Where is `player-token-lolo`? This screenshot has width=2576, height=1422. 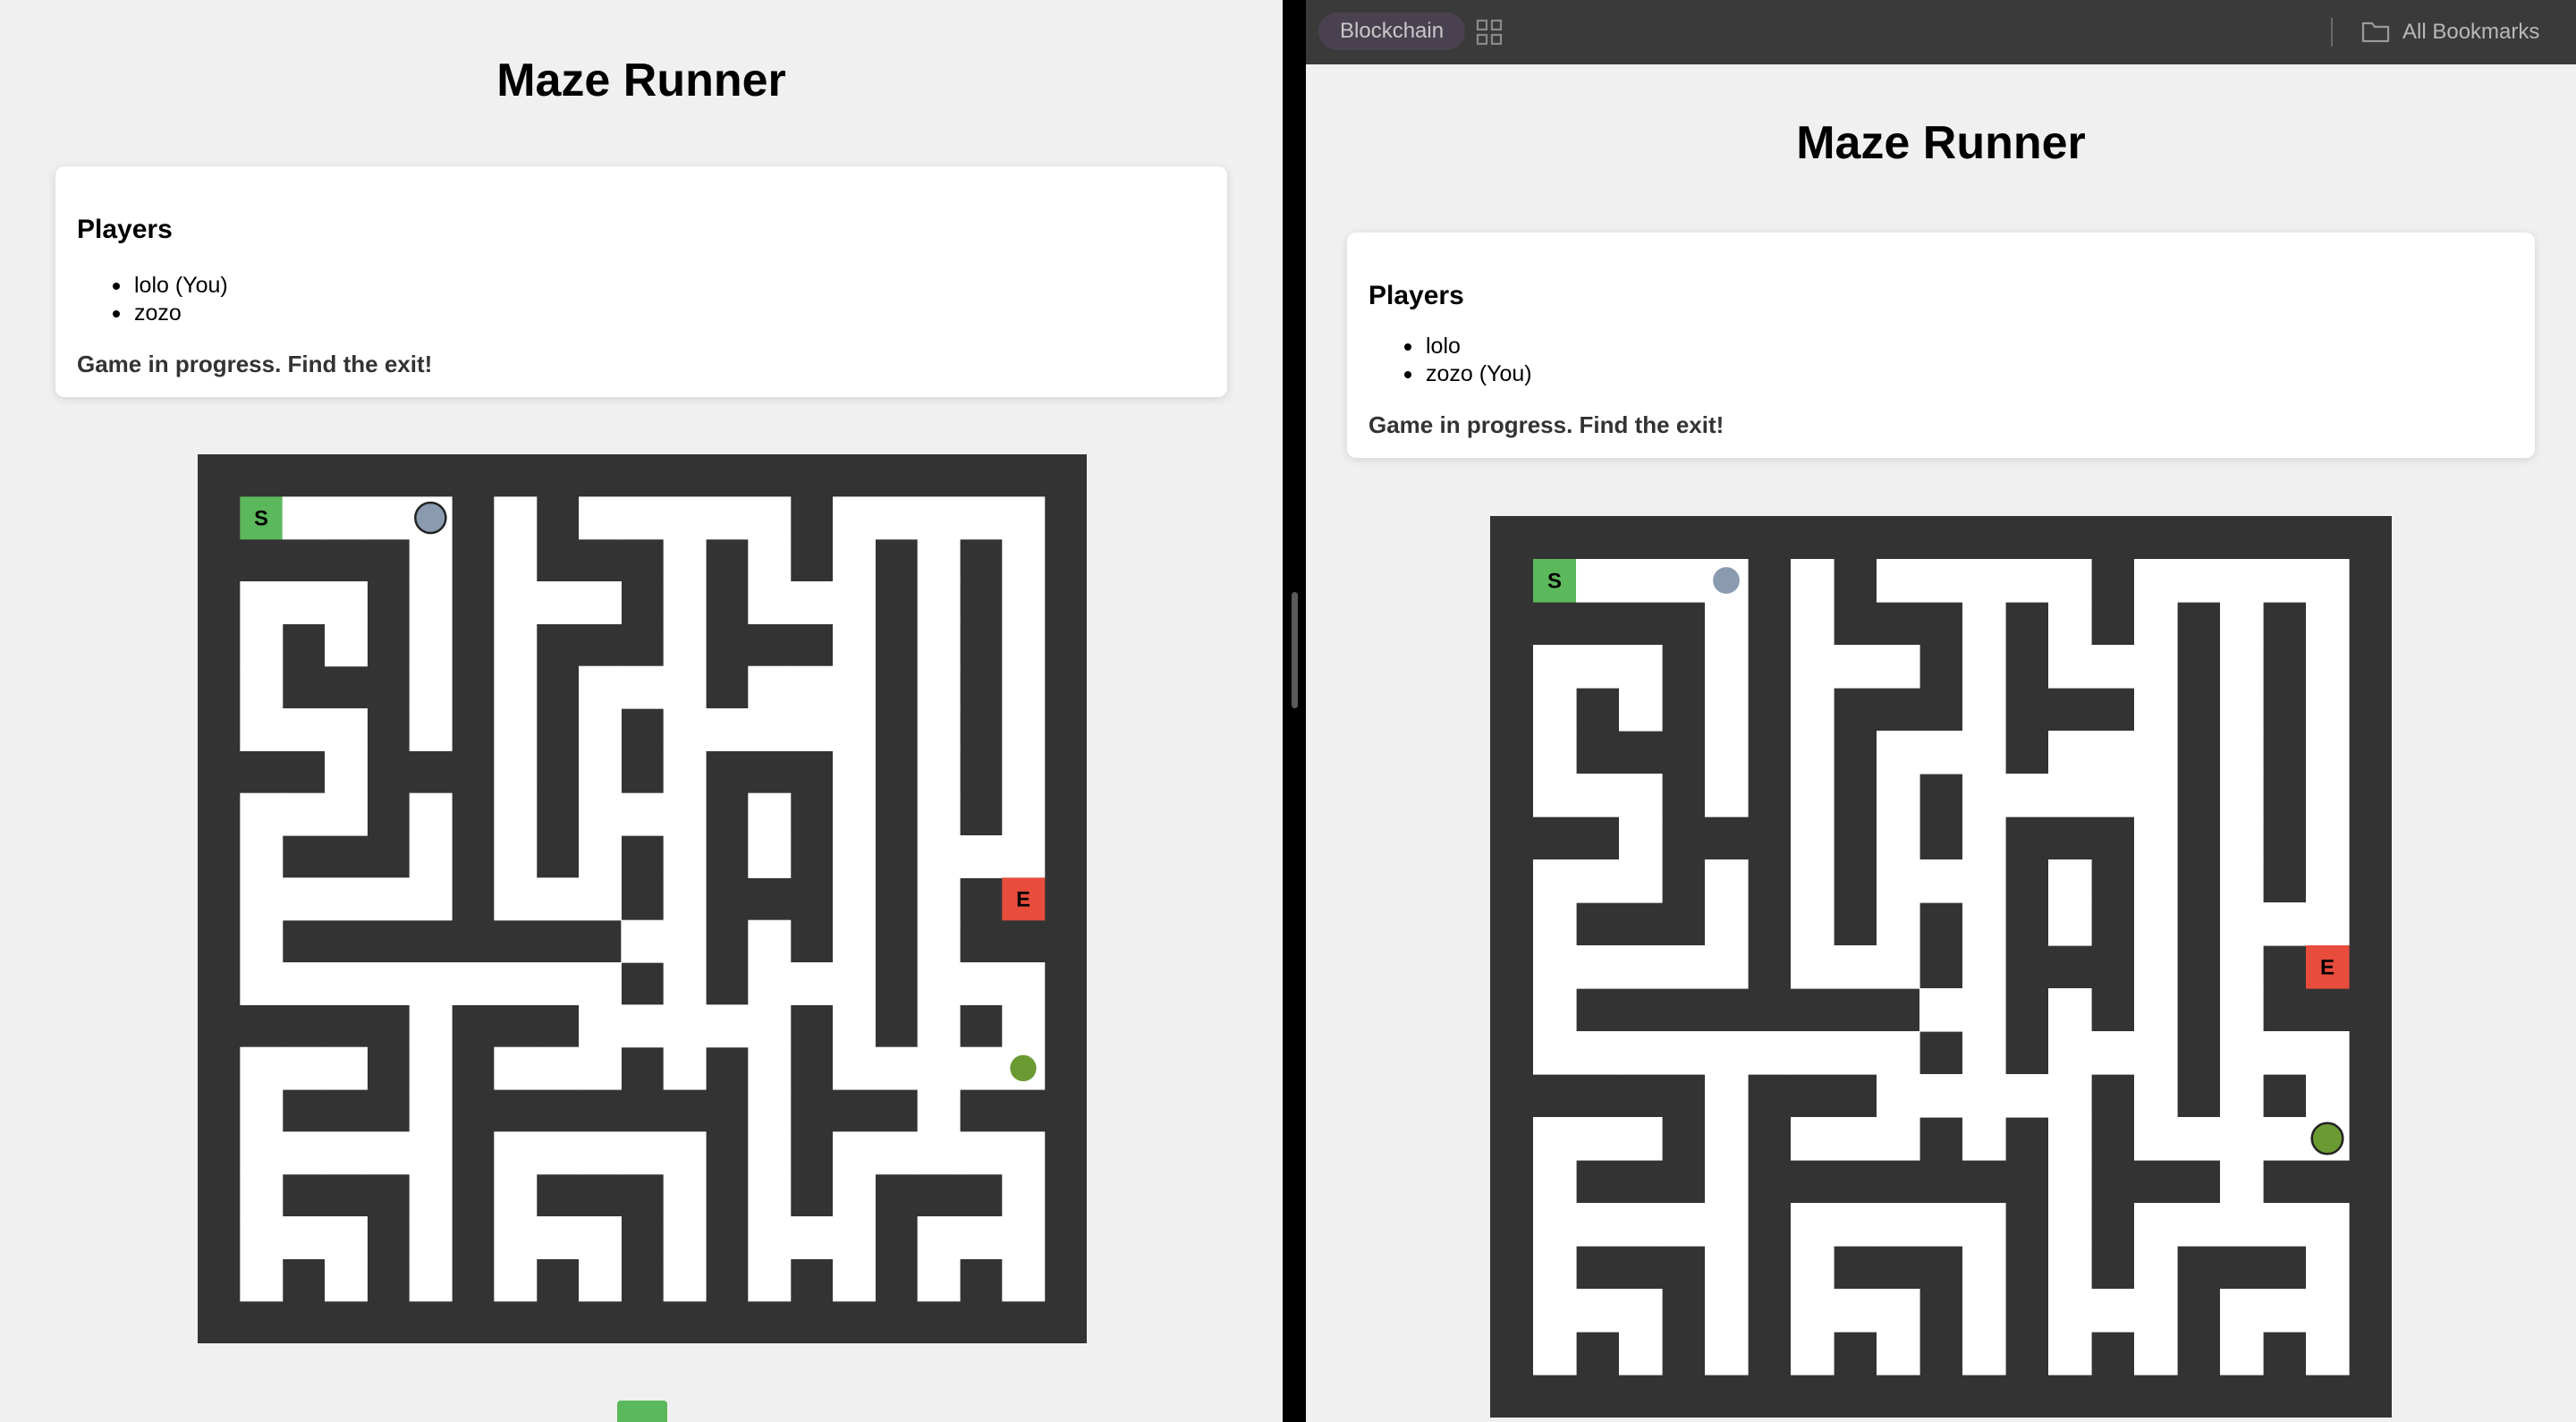
player-token-lolo is located at coordinates (1726, 580).